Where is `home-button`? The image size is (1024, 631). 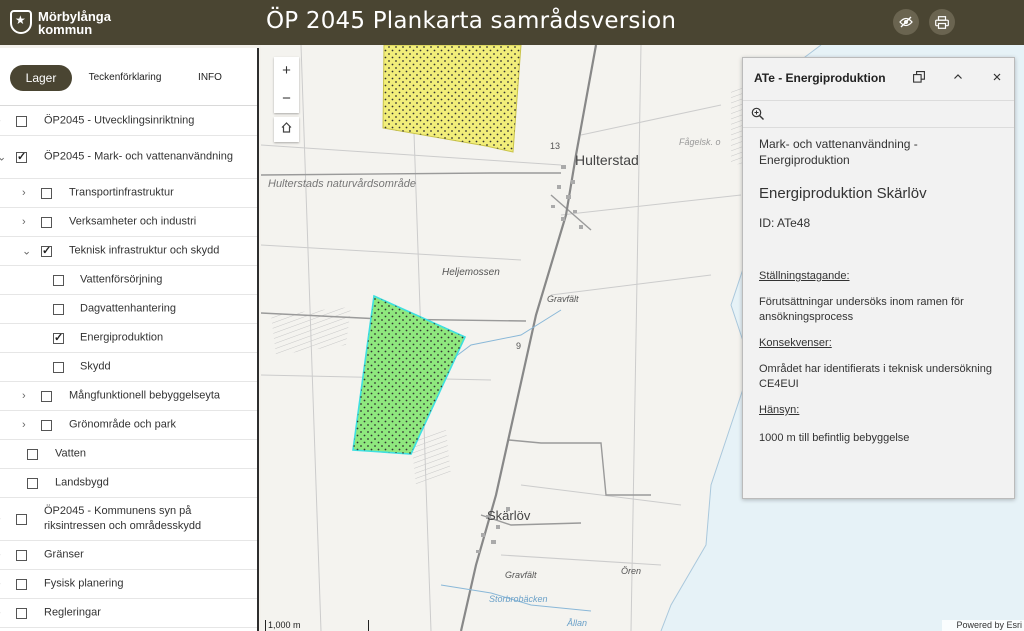
home-button is located at coordinates (286, 129).